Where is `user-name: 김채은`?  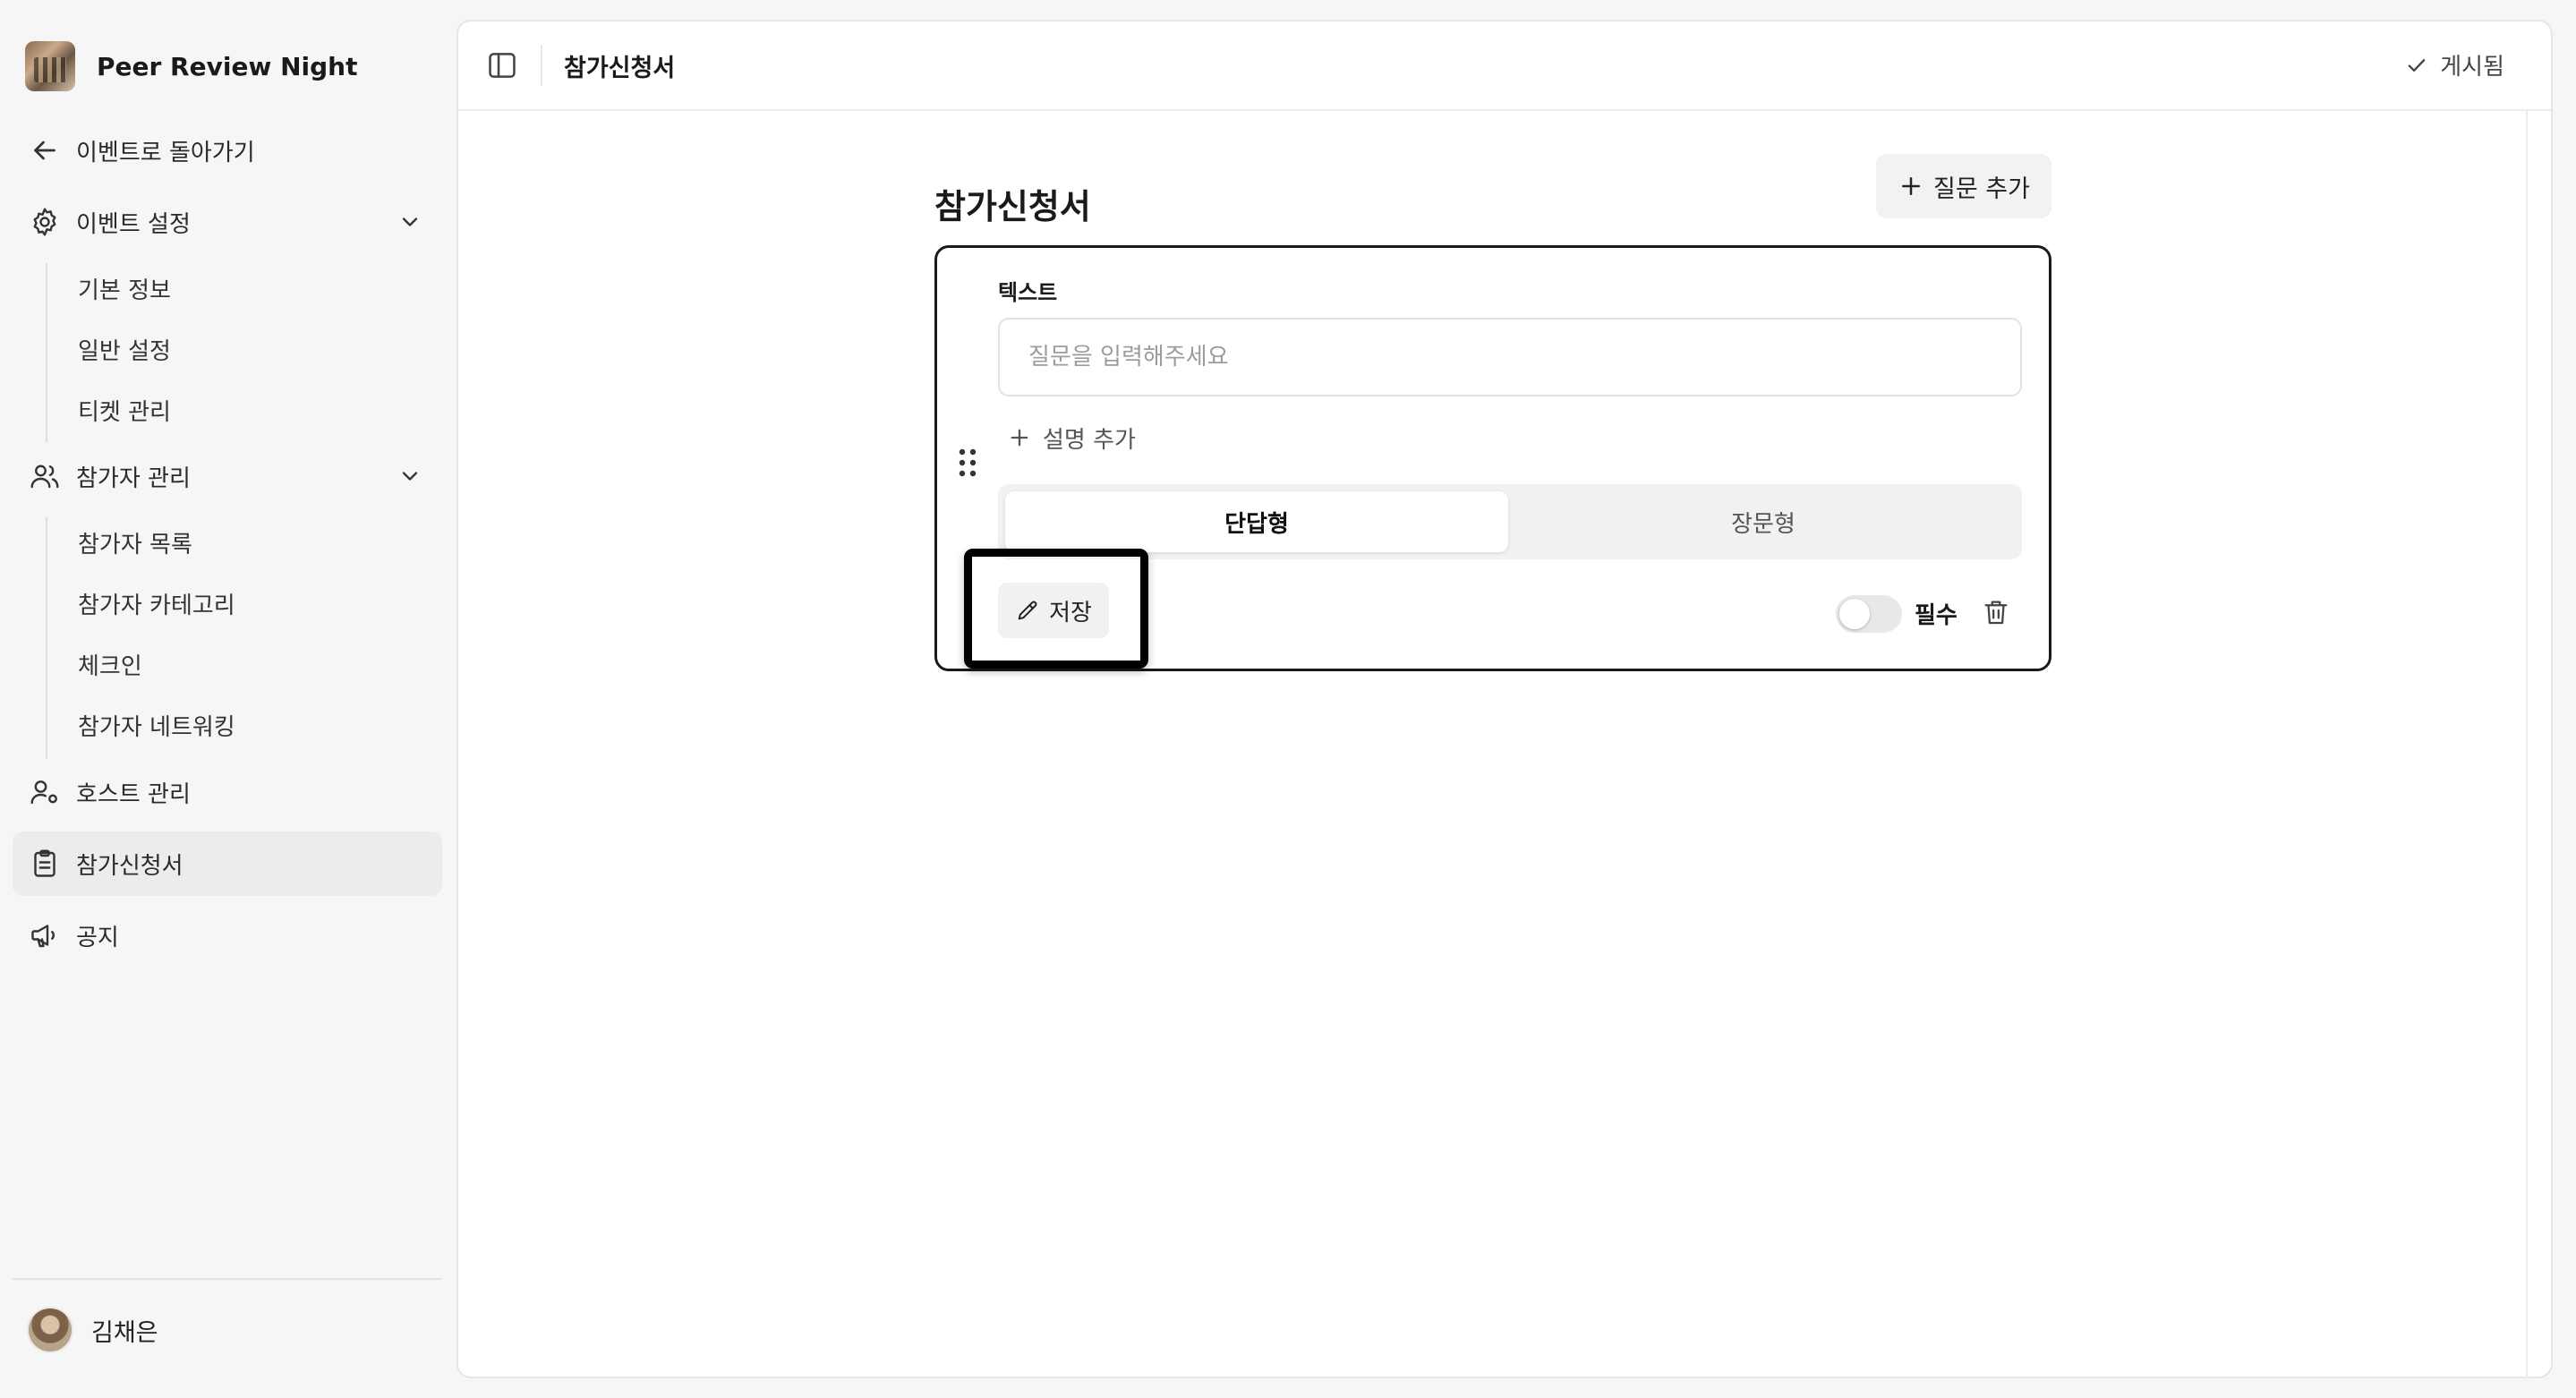 user-name: 김채은 is located at coordinates (124, 1332).